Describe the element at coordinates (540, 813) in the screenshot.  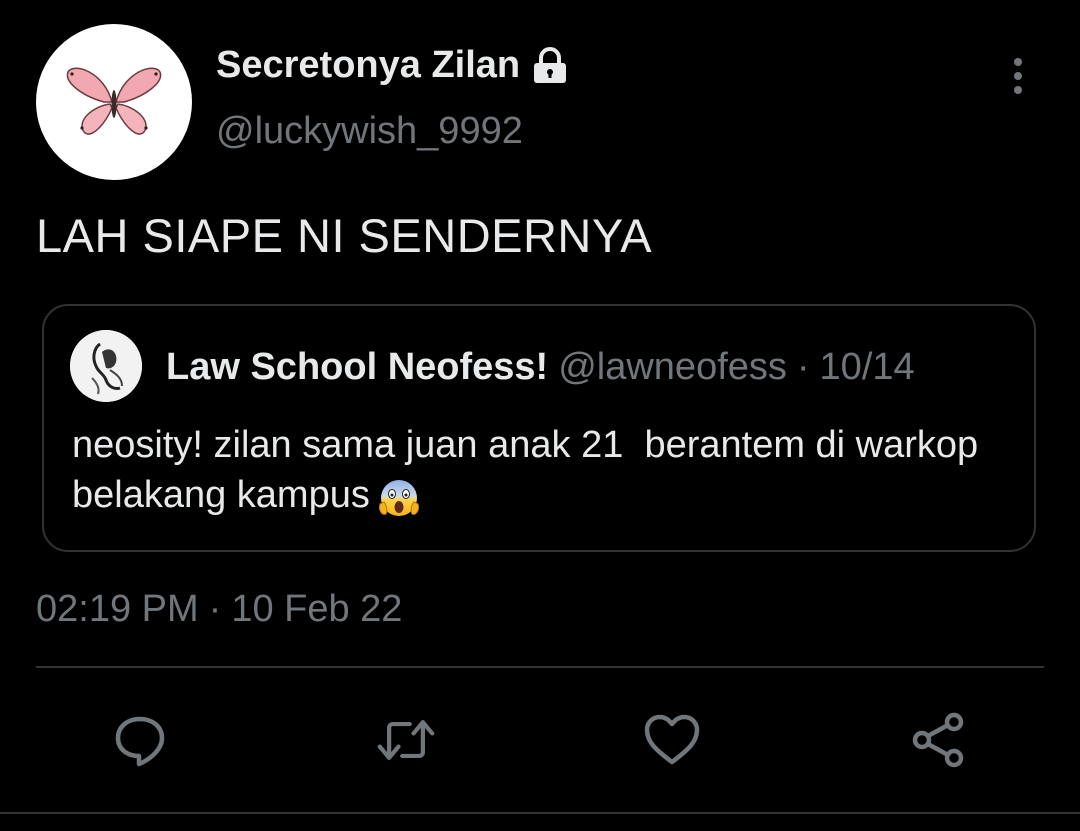
I see `bottom-divider` at that location.